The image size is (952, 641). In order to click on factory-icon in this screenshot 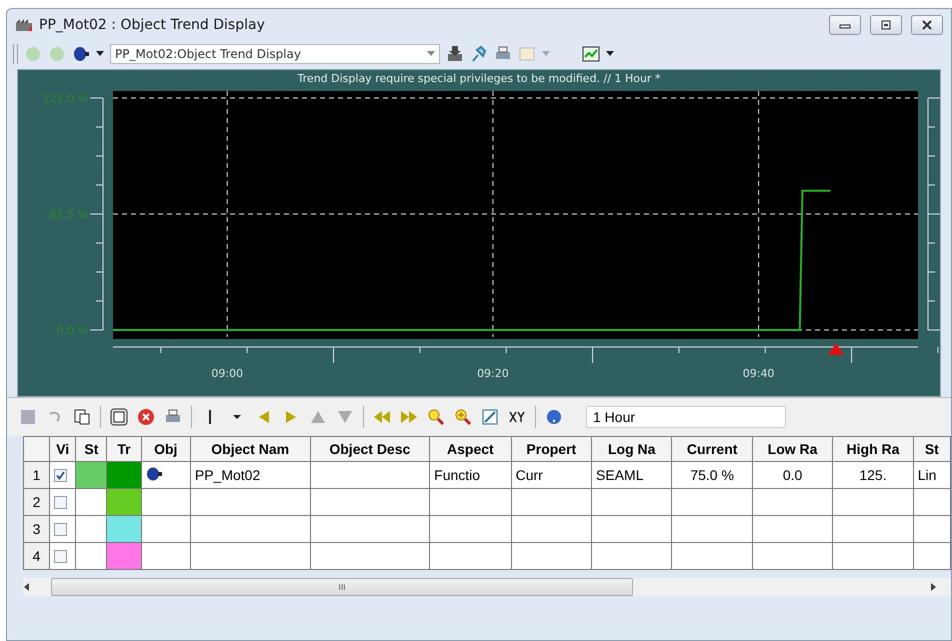, I will do `click(24, 25)`.